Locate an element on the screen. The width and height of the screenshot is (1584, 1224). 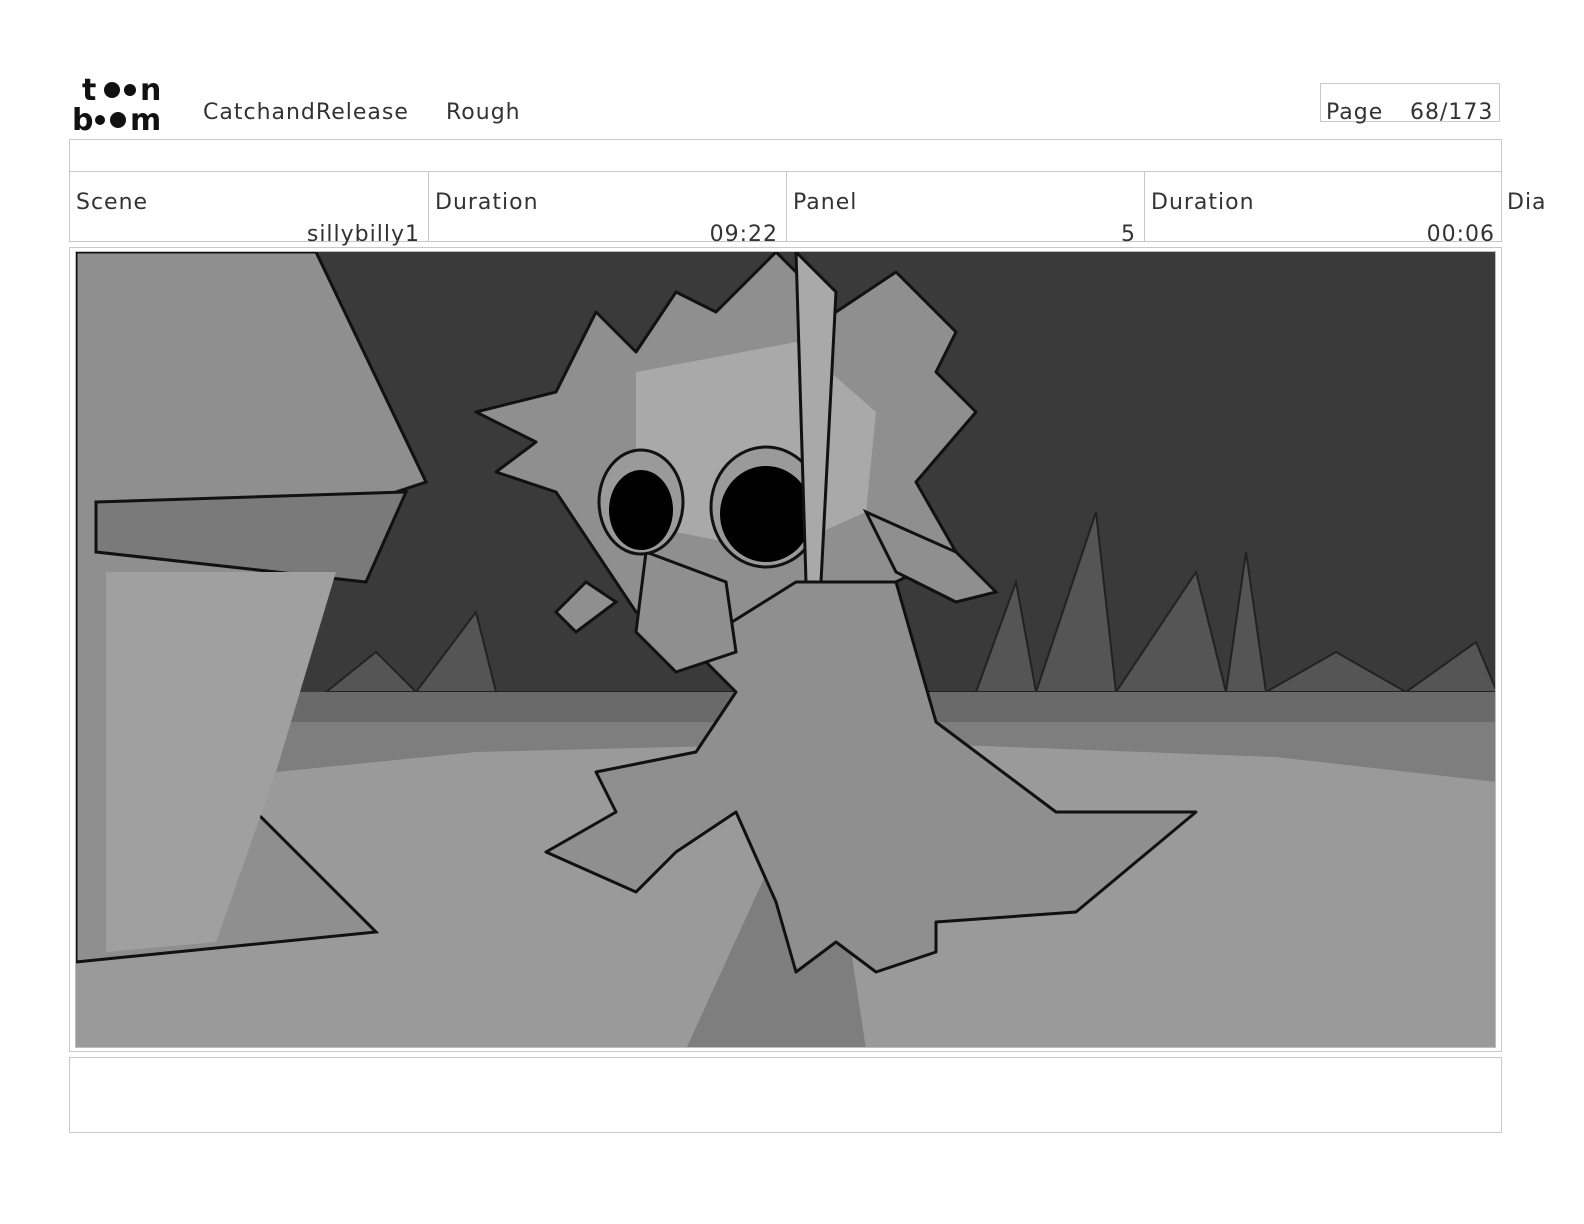
right-eye is located at coordinates (766, 514).